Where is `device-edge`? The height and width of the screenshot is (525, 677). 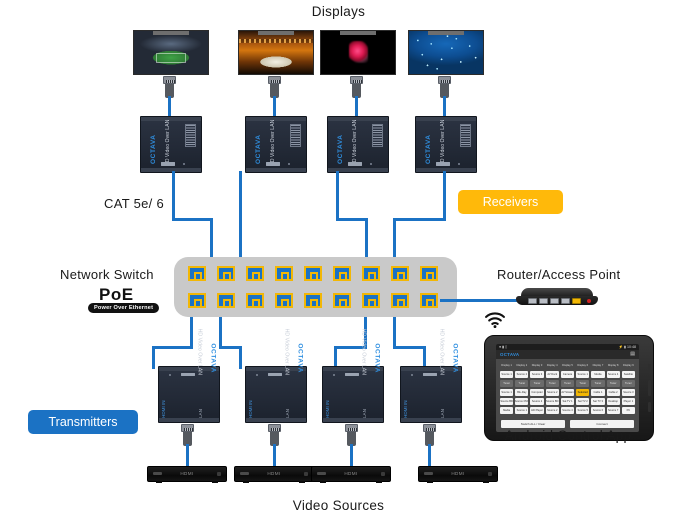
device-edge is located at coordinates (358, 119).